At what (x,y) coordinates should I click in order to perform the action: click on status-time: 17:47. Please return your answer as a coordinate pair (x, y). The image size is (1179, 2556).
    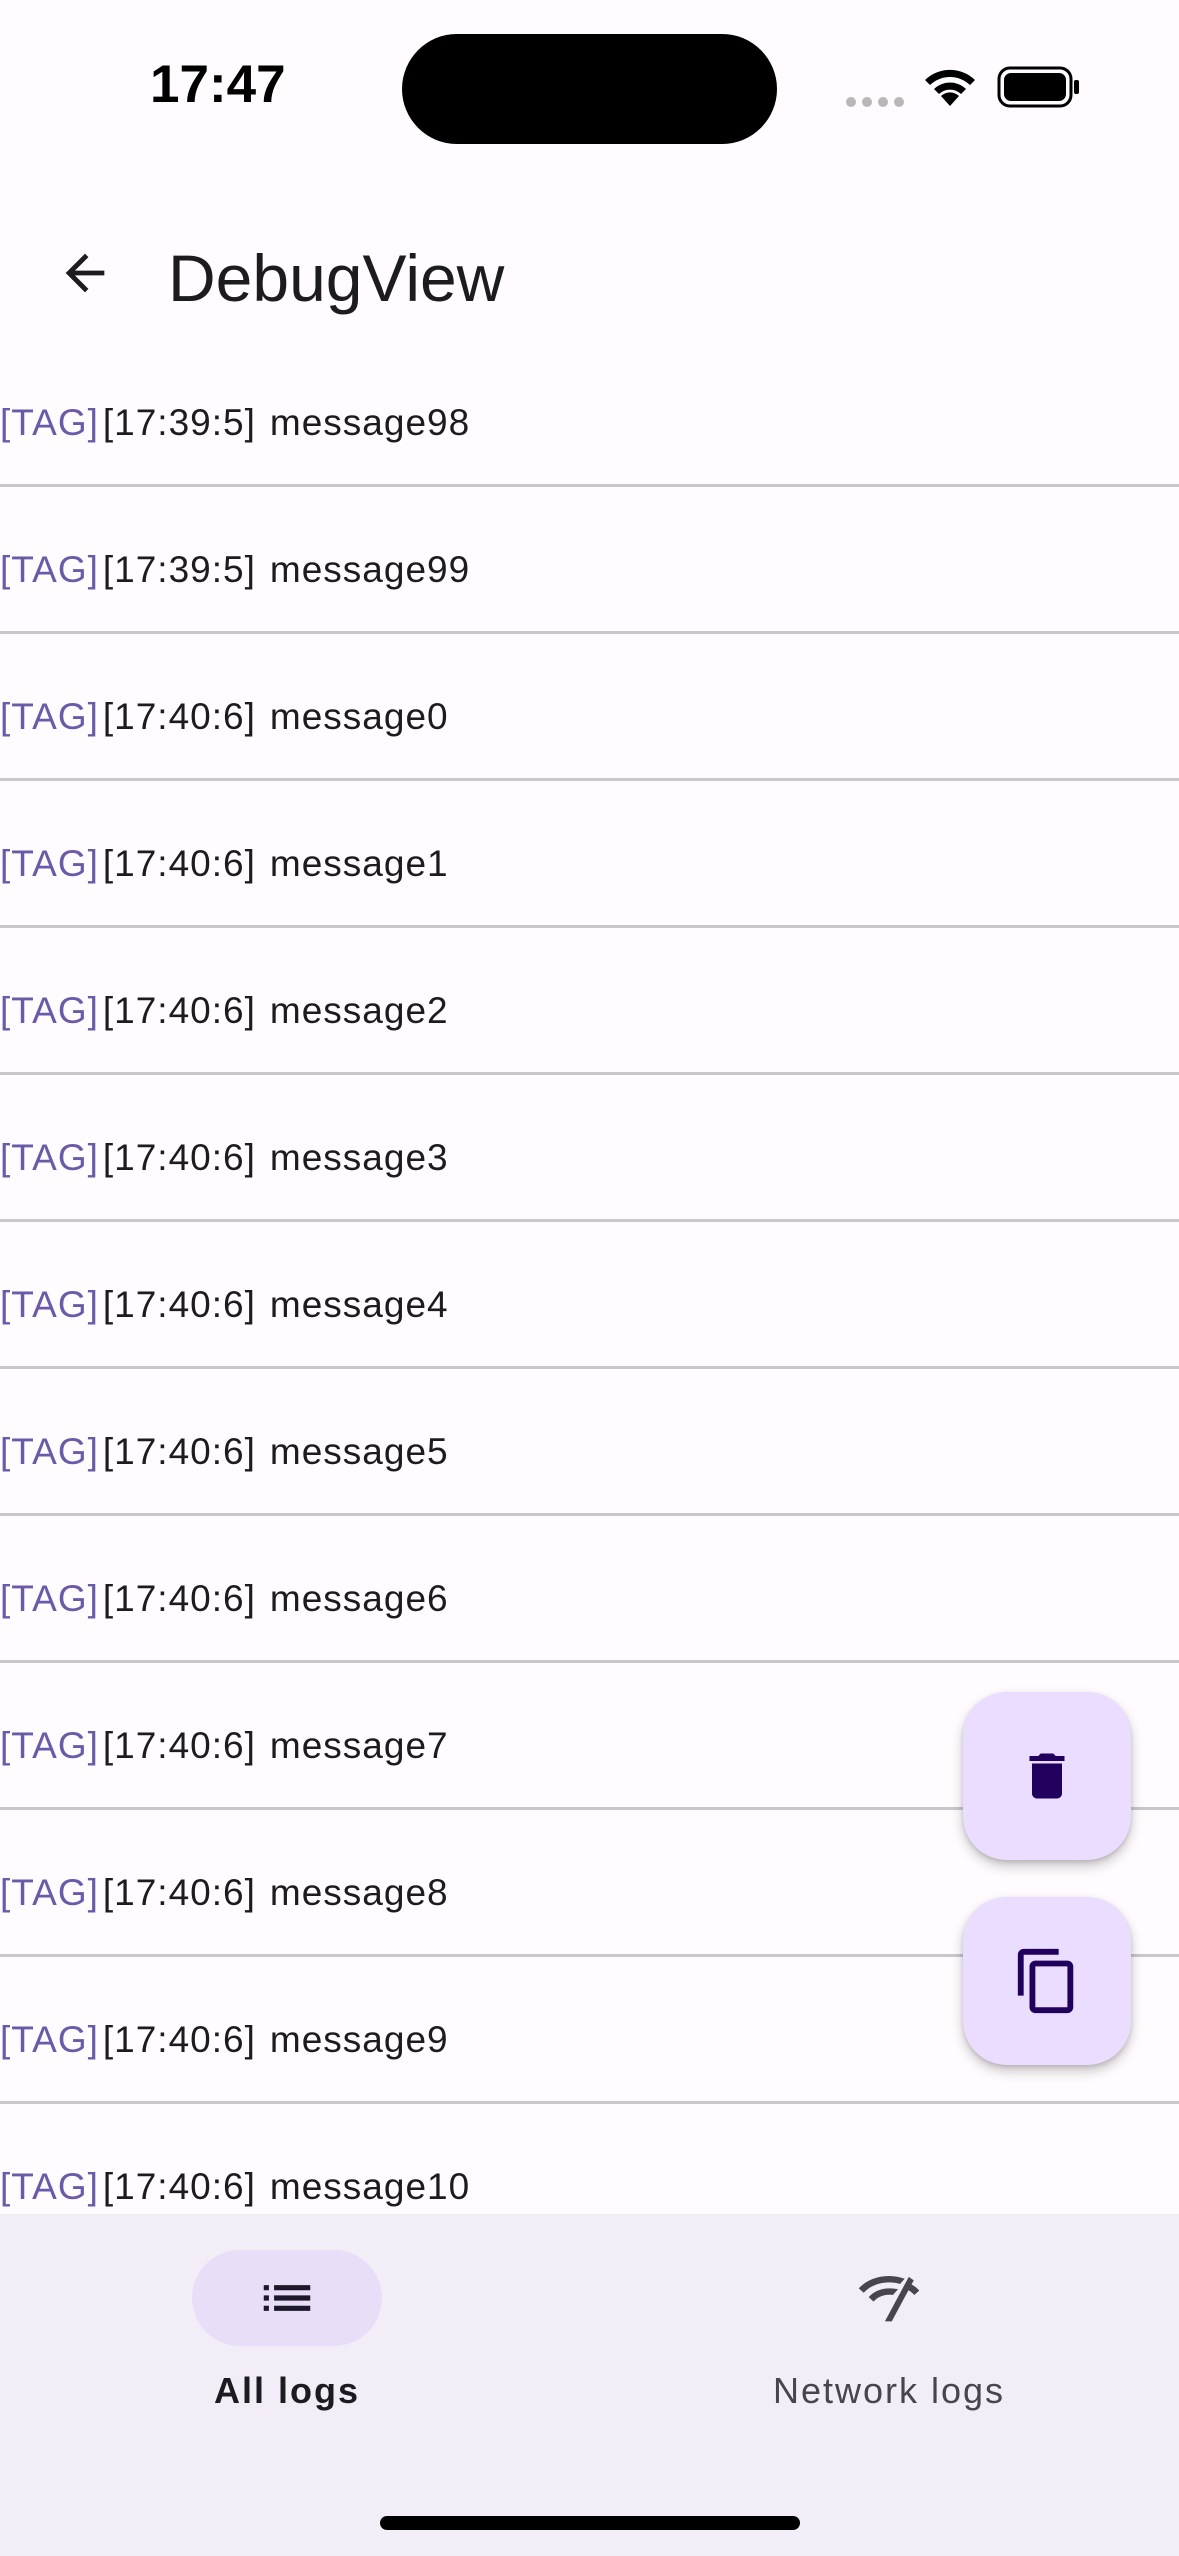
    Looking at the image, I should click on (218, 84).